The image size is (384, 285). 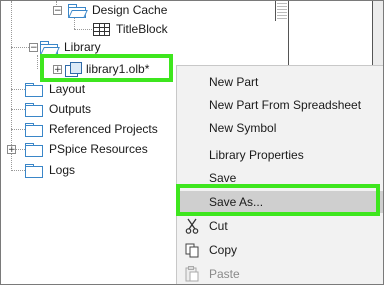 What do you see at coordinates (98, 149) in the screenshot?
I see `tree-item-label: PSpice Resources` at bounding box center [98, 149].